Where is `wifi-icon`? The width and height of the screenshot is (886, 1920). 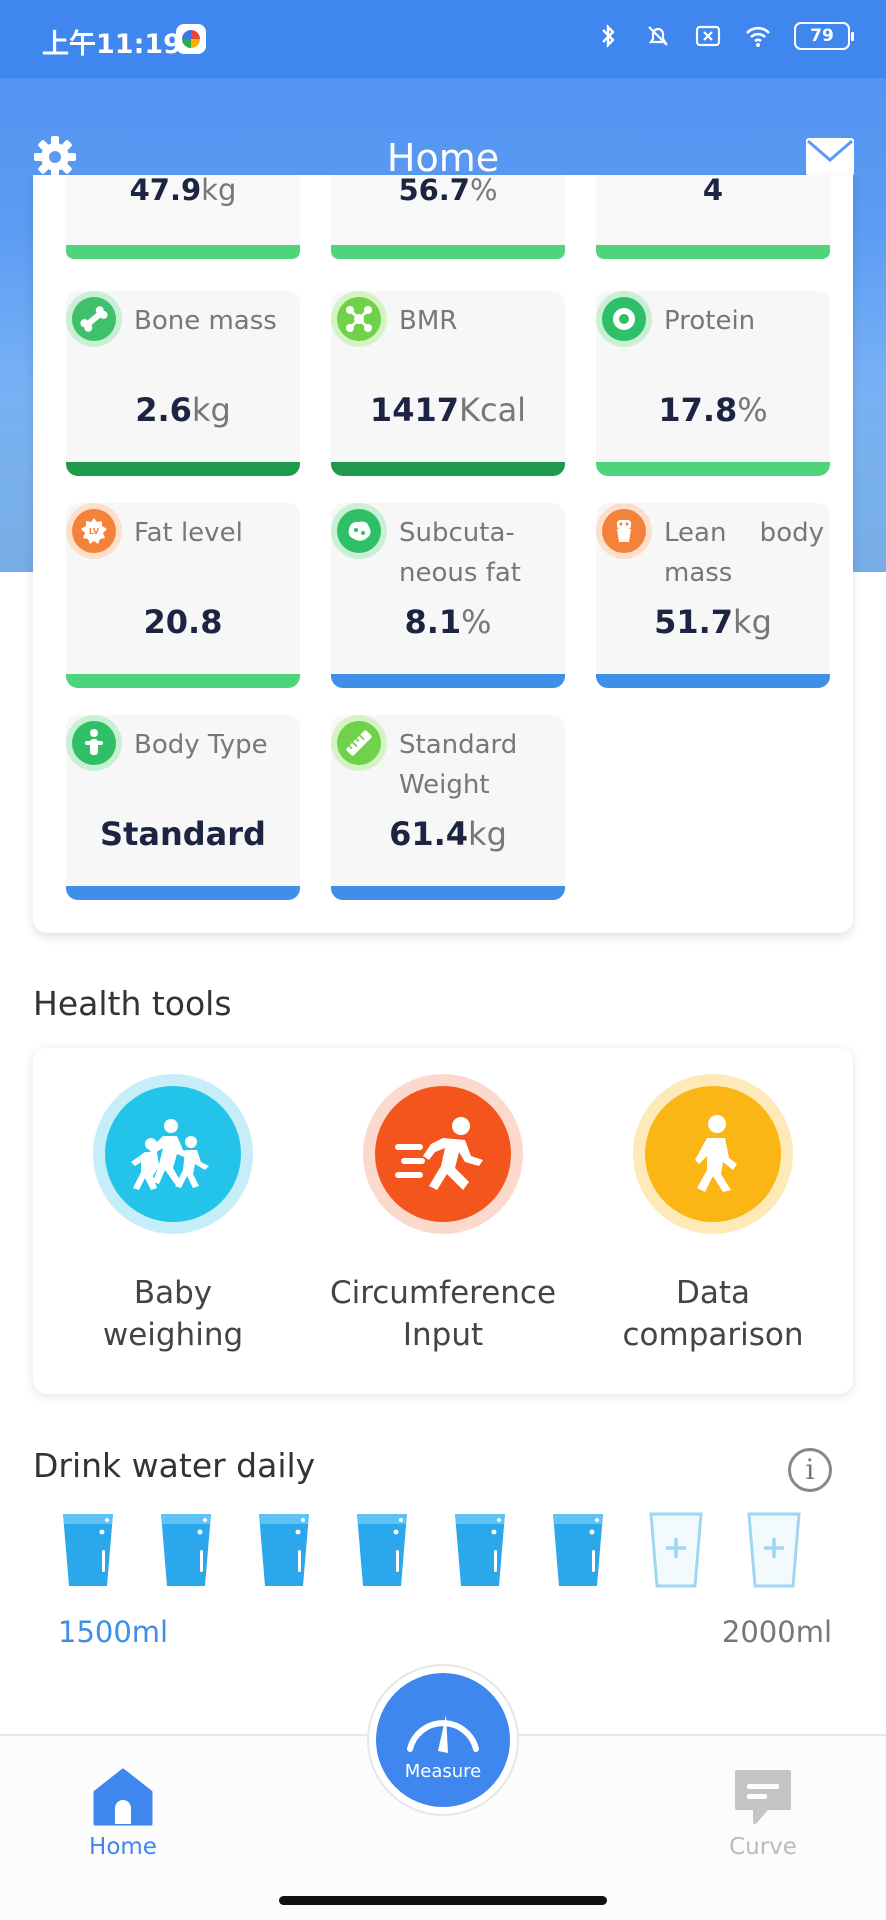 wifi-icon is located at coordinates (758, 36).